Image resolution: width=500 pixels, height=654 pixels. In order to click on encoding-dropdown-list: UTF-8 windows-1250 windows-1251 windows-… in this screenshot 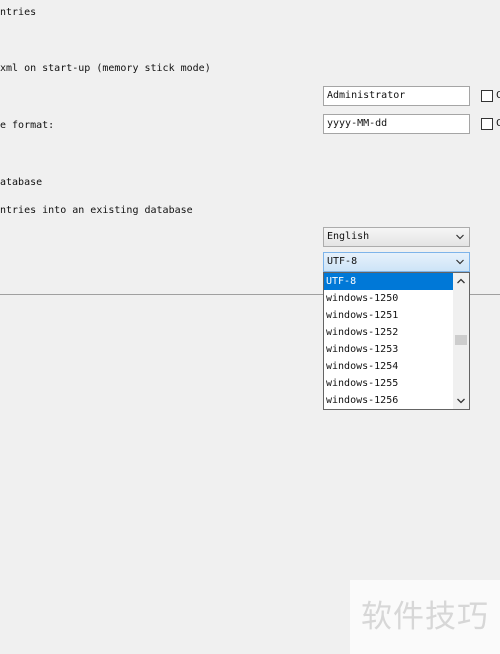, I will do `click(396, 341)`.